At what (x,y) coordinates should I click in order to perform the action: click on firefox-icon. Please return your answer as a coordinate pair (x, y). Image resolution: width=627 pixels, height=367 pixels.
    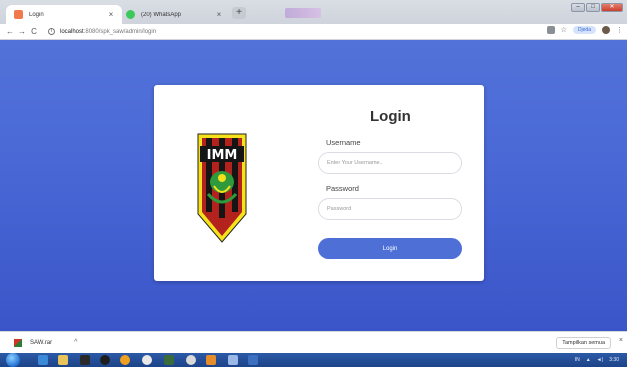
    Looking at the image, I should click on (125, 360).